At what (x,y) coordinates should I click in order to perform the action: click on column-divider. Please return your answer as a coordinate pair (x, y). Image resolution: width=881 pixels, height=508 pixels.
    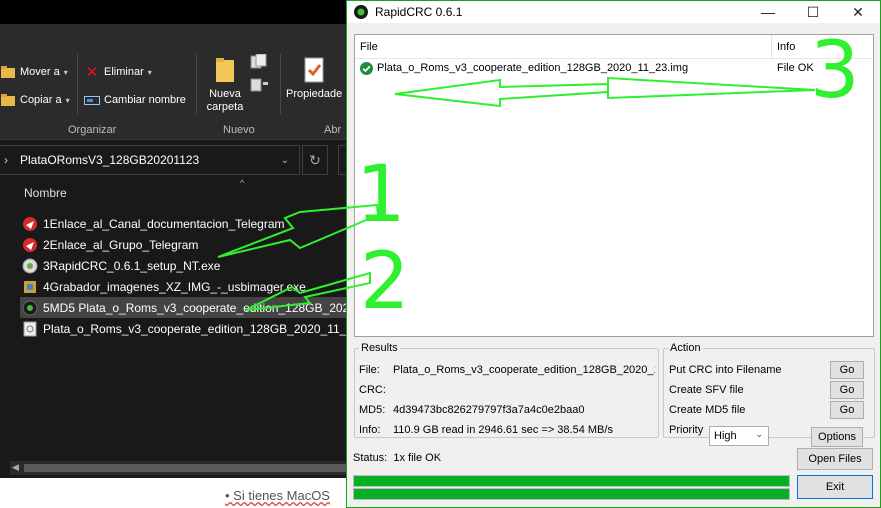
    Looking at the image, I should click on (771, 47).